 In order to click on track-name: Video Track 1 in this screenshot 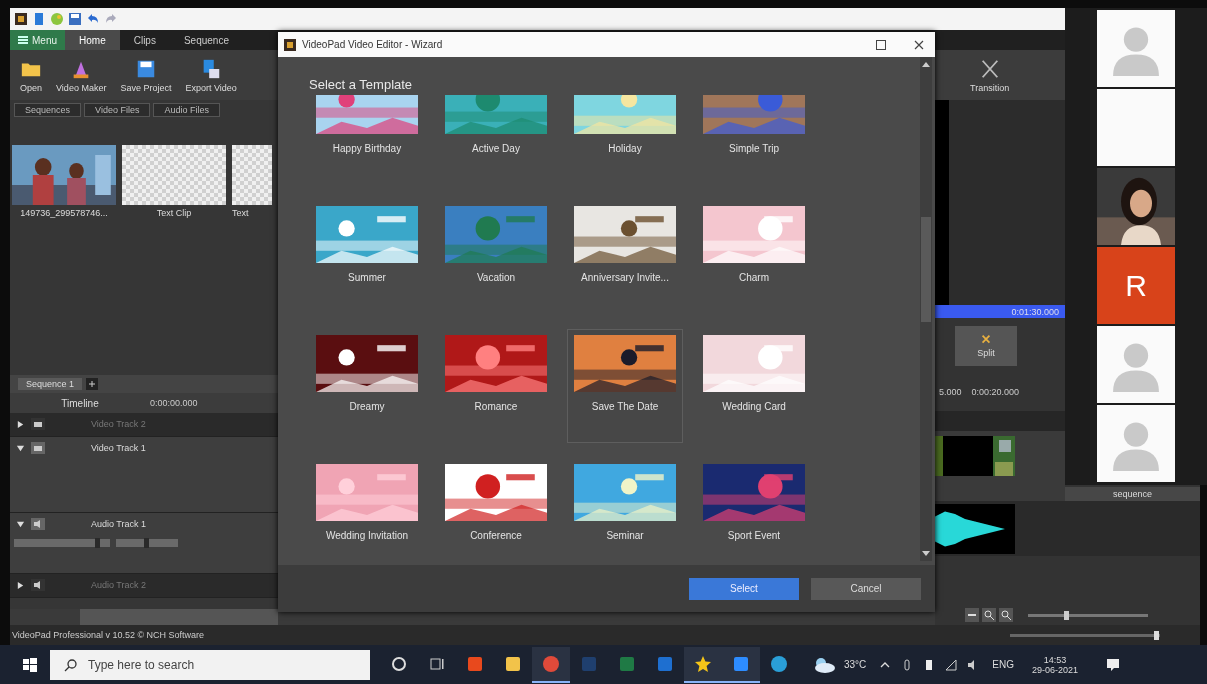, I will do `click(118, 448)`.